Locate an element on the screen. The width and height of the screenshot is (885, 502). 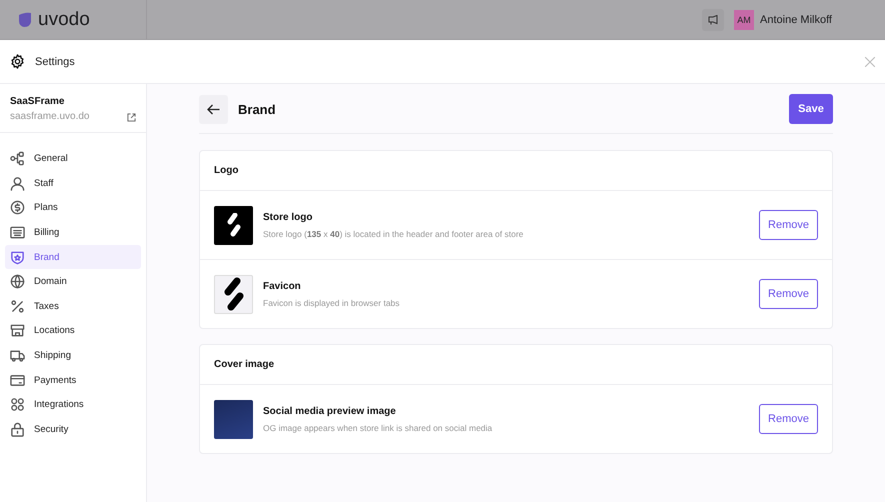
sidebar-item: Plans is located at coordinates (73, 208).